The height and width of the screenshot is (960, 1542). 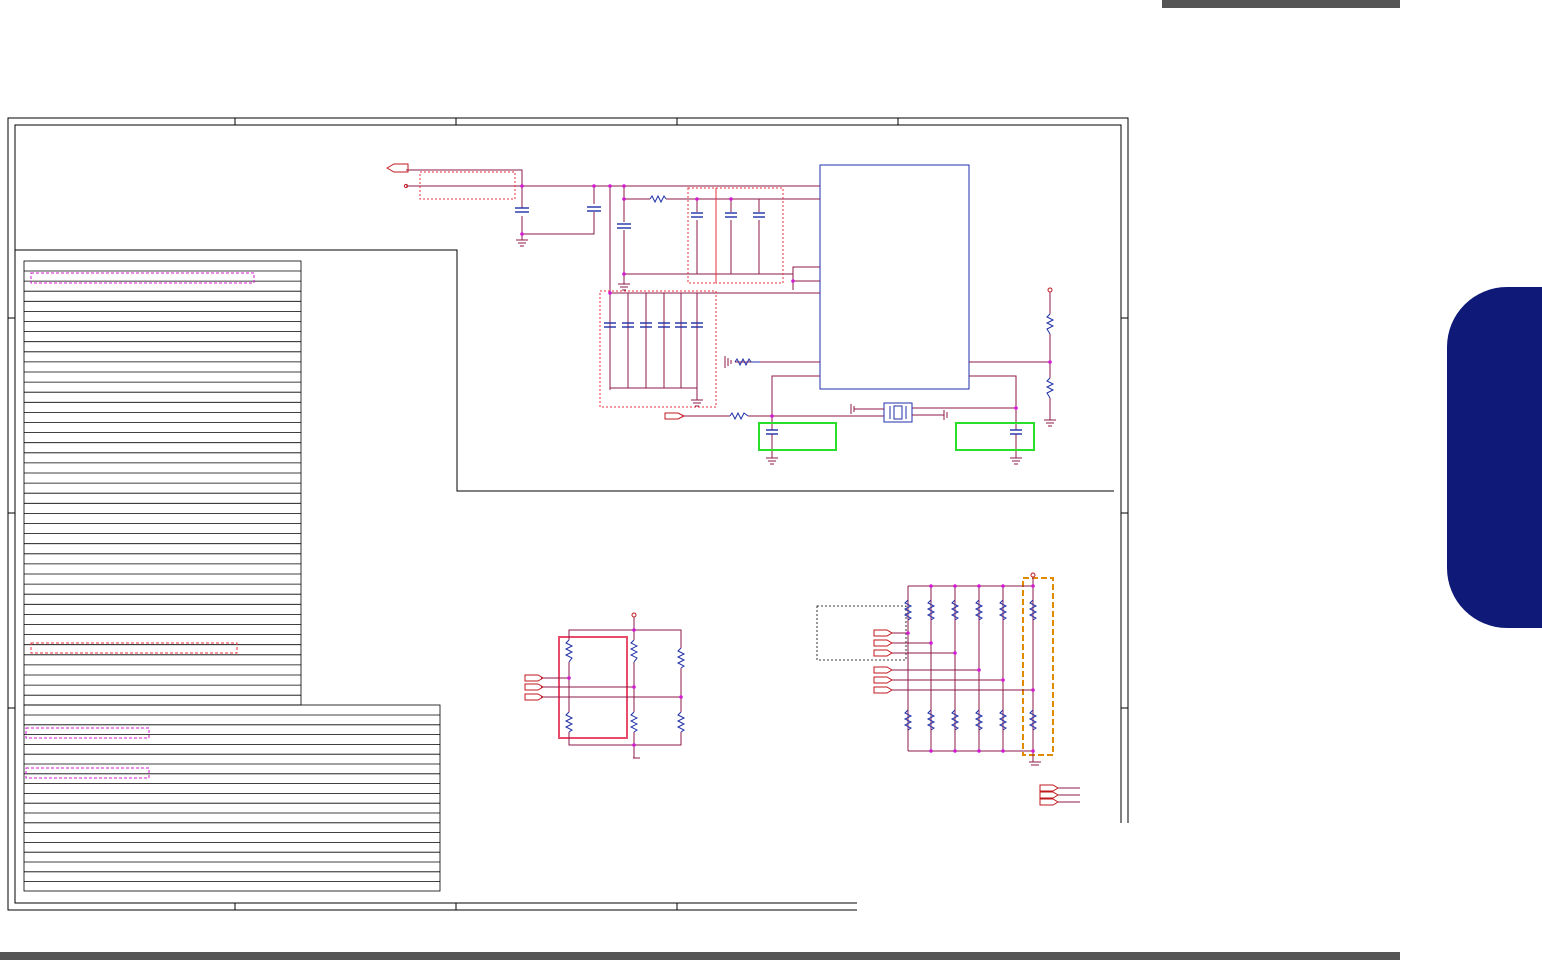 What do you see at coordinates (970, 665) in the screenshot?
I see `resistor-bank-zigzags` at bounding box center [970, 665].